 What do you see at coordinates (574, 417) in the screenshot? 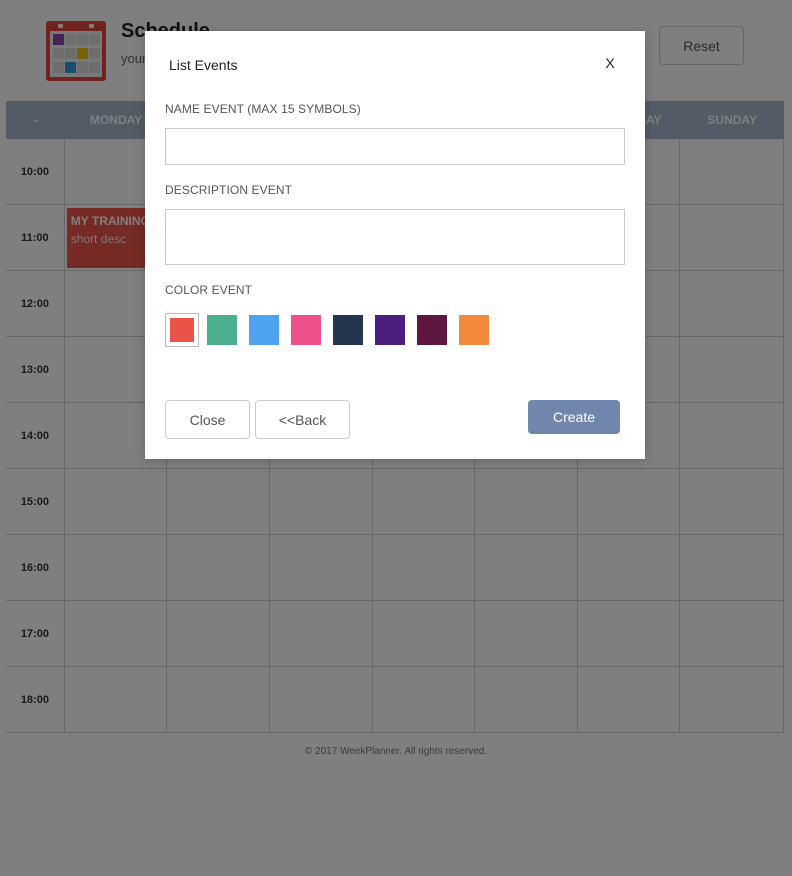
I see `create-button: Create` at bounding box center [574, 417].